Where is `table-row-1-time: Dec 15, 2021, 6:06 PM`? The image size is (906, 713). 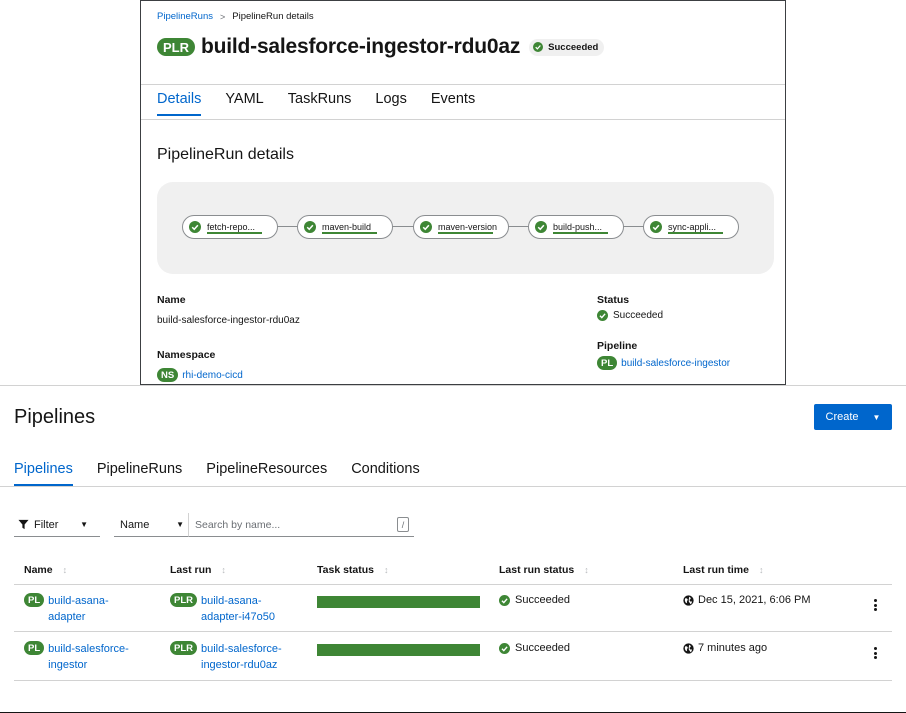
table-row-1-time: Dec 15, 2021, 6:06 PM is located at coordinates (747, 600).